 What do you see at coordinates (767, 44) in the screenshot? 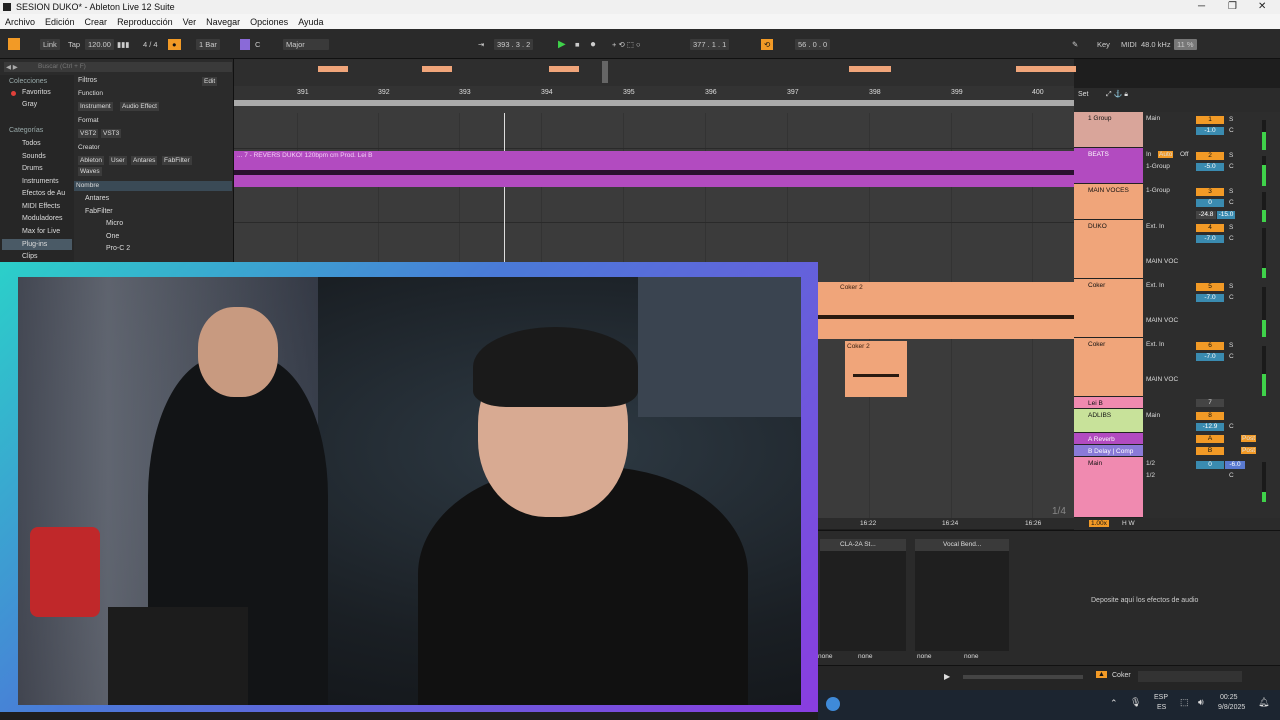
I see `loop-icon: ⟲` at bounding box center [767, 44].